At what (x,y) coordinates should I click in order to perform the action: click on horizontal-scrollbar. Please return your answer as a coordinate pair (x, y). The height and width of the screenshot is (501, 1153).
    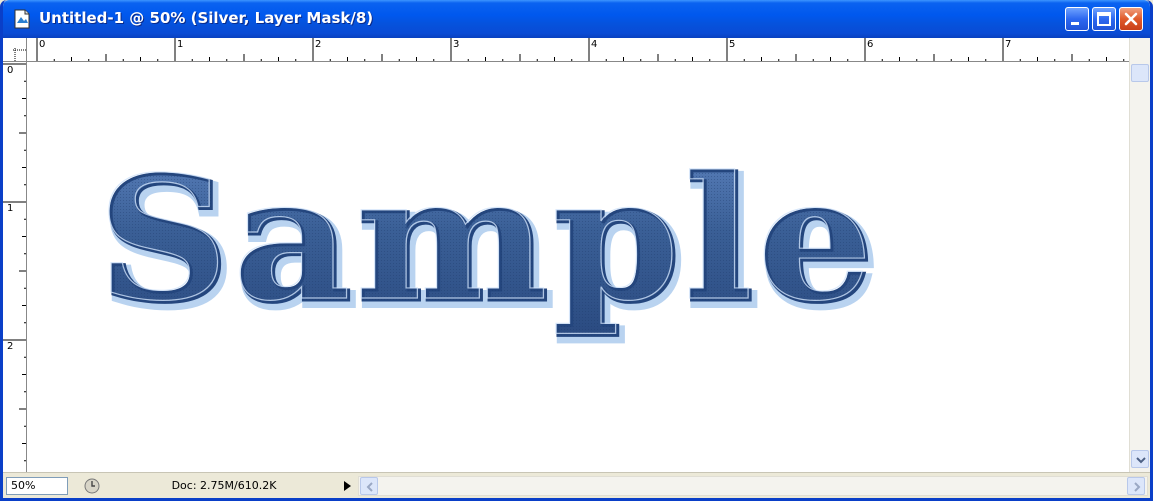
    Looking at the image, I should click on (753, 486).